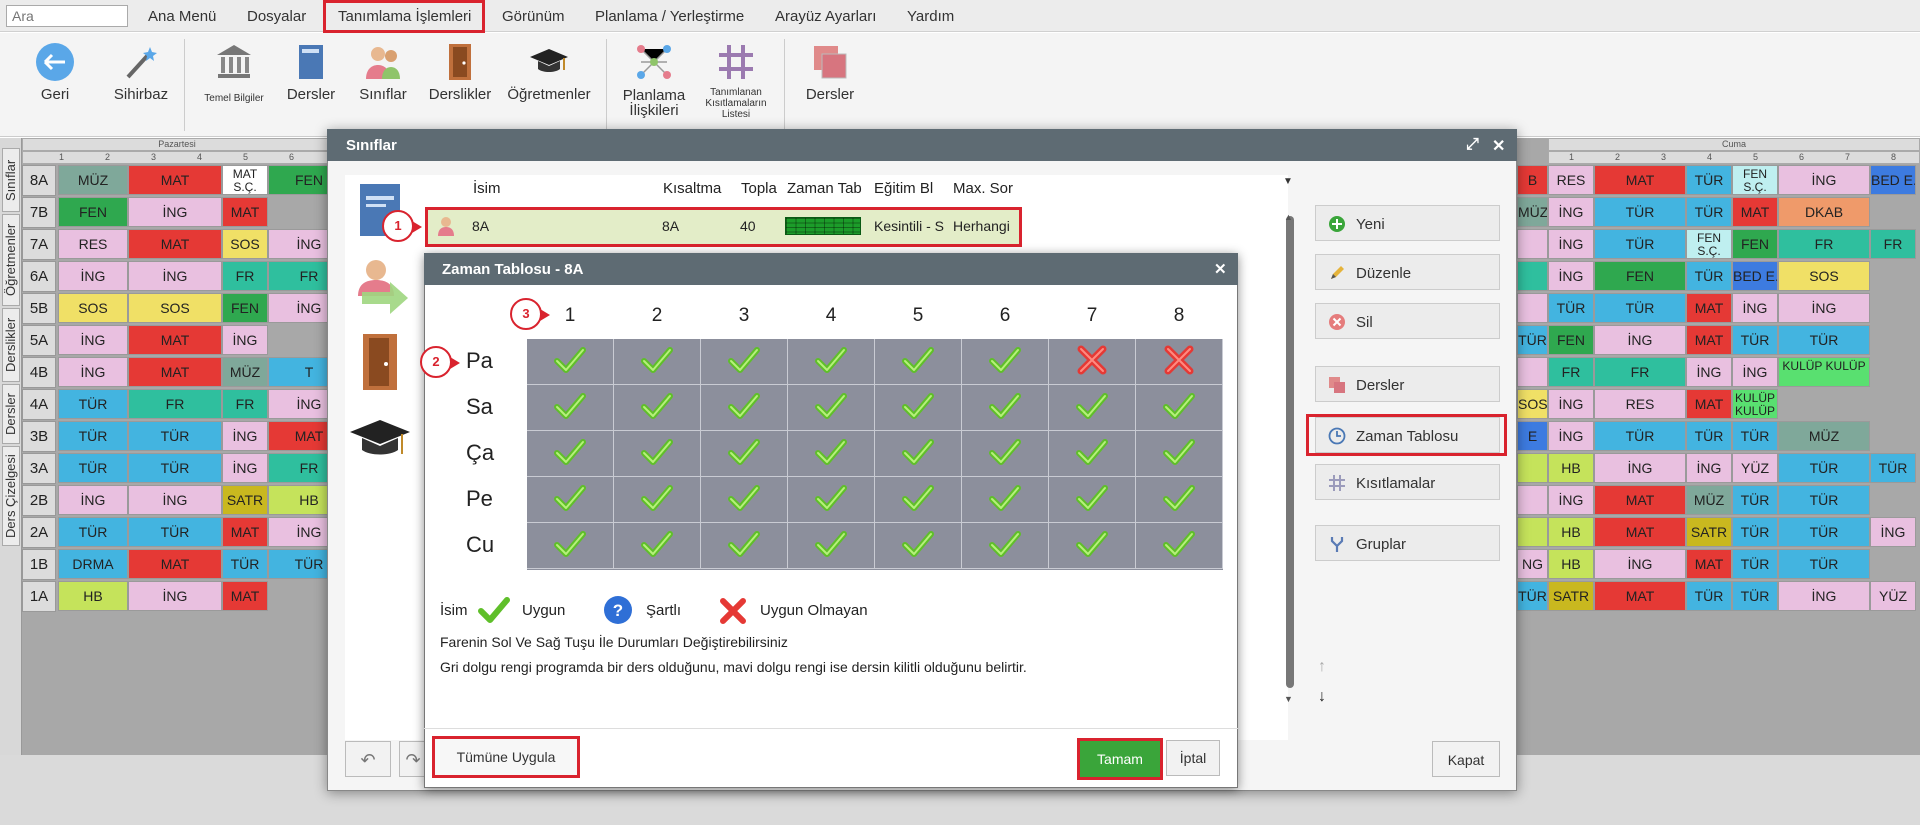 Image resolution: width=1920 pixels, height=825 pixels. Describe the element at coordinates (1532, 500) in the screenshot. I see `timetable-cell` at that location.